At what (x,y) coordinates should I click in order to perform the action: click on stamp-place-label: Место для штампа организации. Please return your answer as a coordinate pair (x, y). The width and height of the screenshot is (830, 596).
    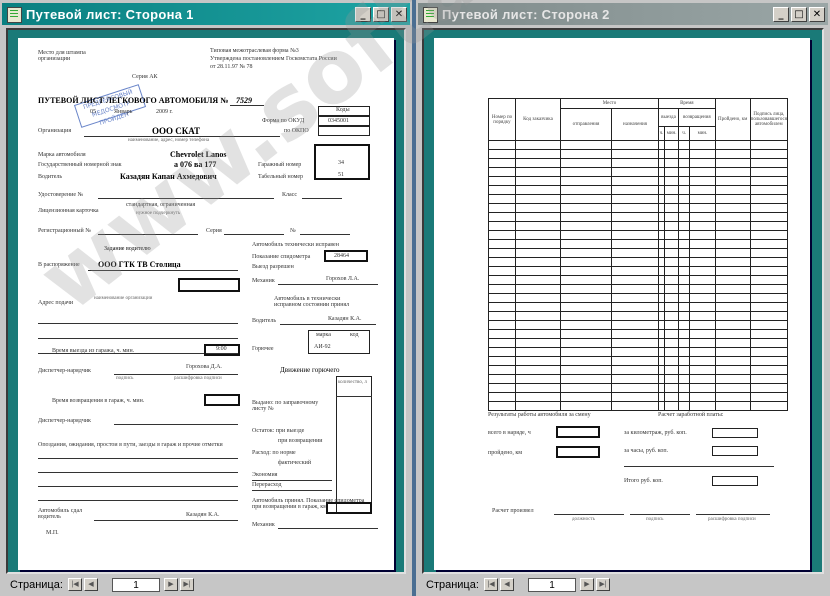
    Looking at the image, I should click on (62, 56).